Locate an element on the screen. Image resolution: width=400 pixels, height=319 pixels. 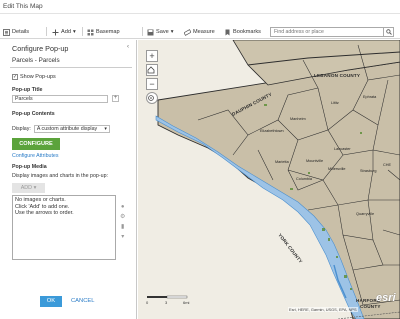
measure-button: Measure is located at coordinates (199, 32).